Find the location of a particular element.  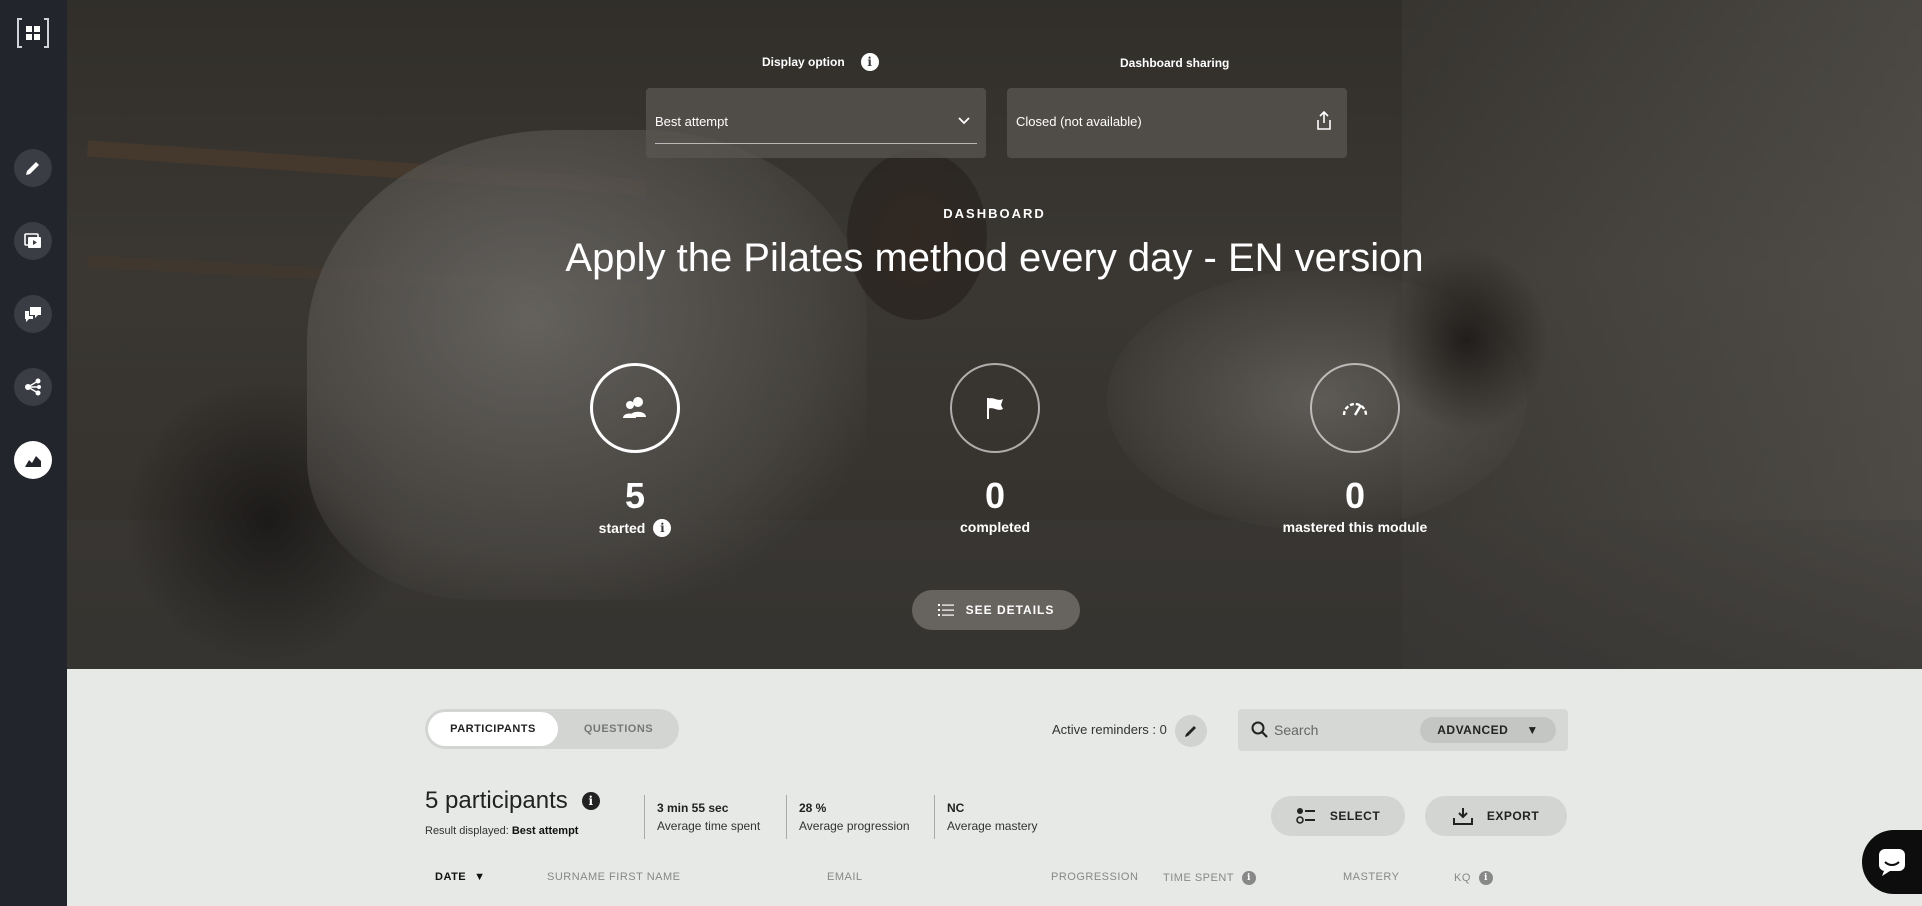

dashboard-sharing-label: Dashboard sharing is located at coordinates (1175, 63).